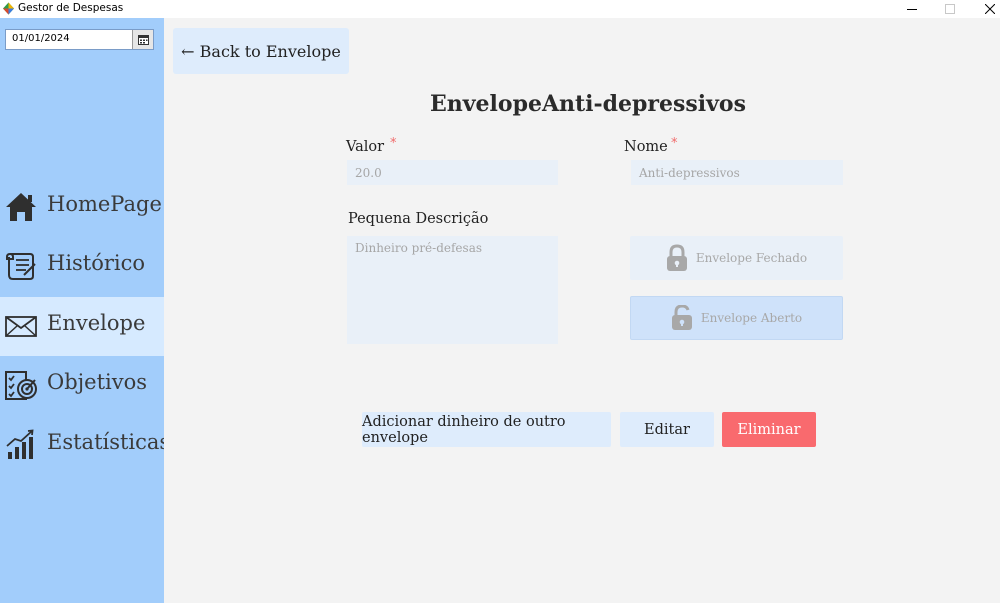  Describe the element at coordinates (990, 9) in the screenshot. I see `close-icon` at that location.